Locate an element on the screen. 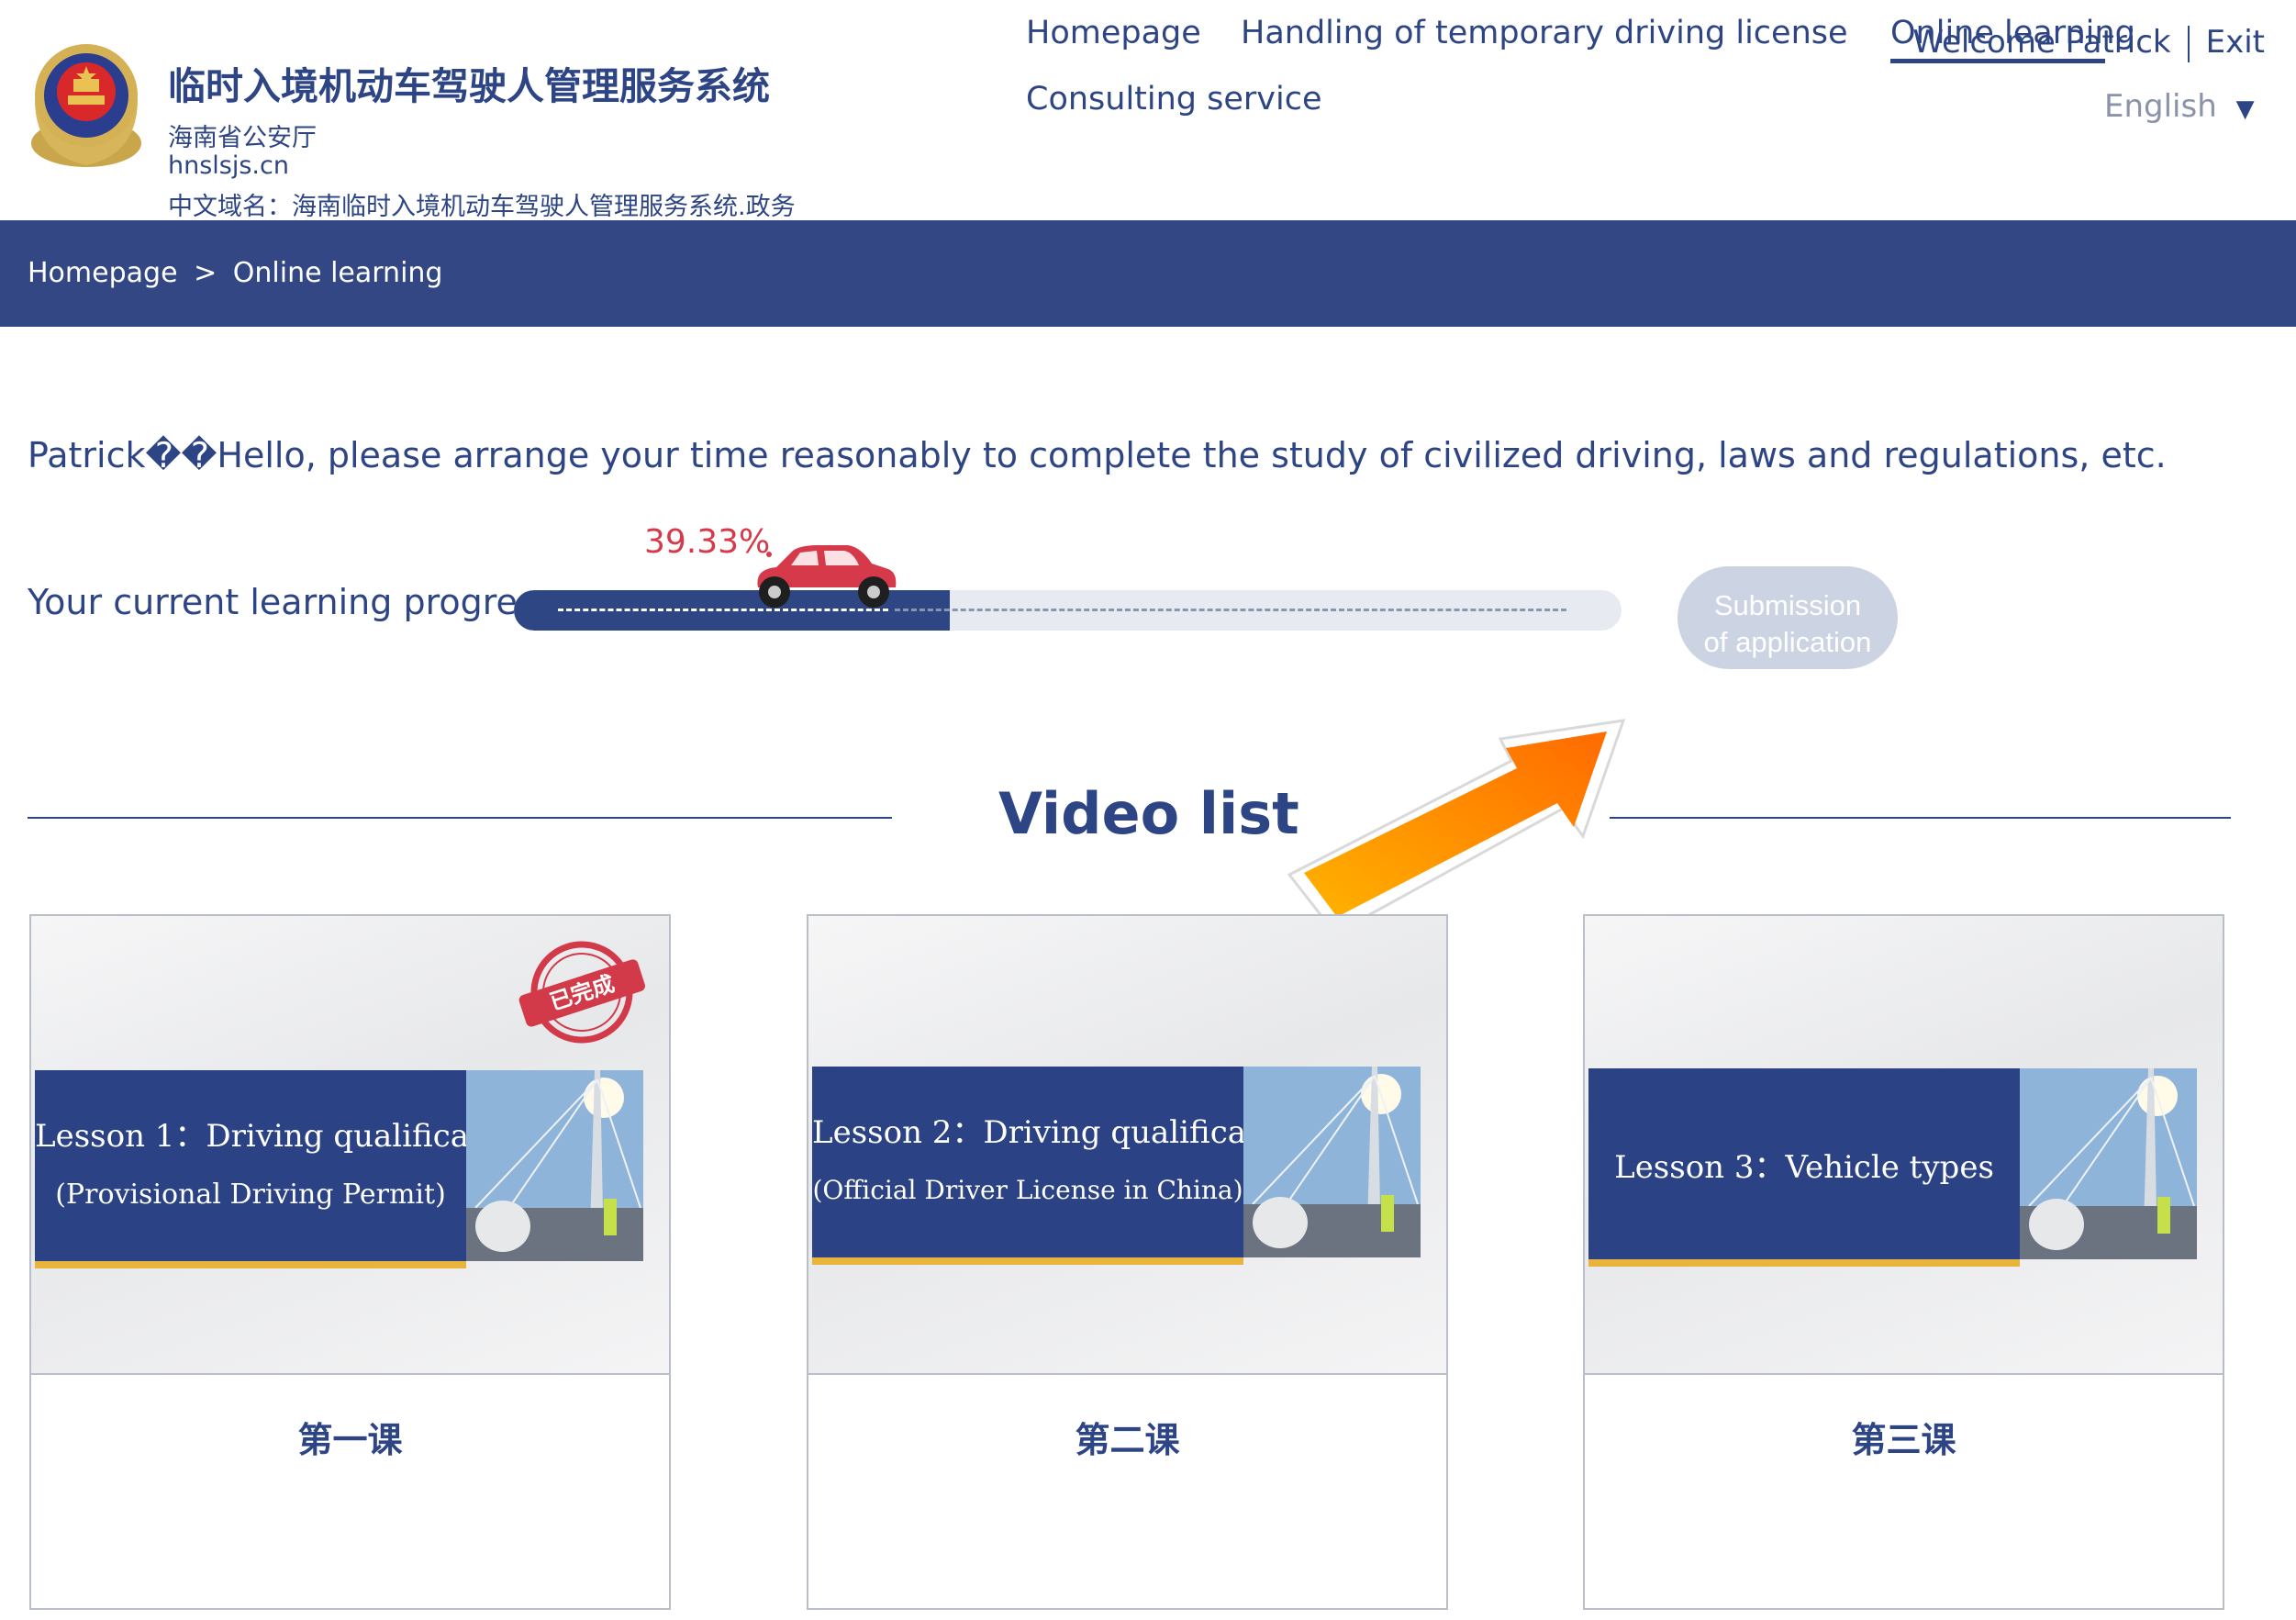  language-select: English ▼ is located at coordinates (2179, 106).